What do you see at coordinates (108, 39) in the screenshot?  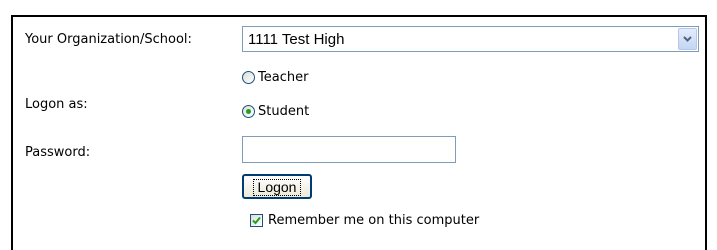 I see `organization-label: Your Organization/School:` at bounding box center [108, 39].